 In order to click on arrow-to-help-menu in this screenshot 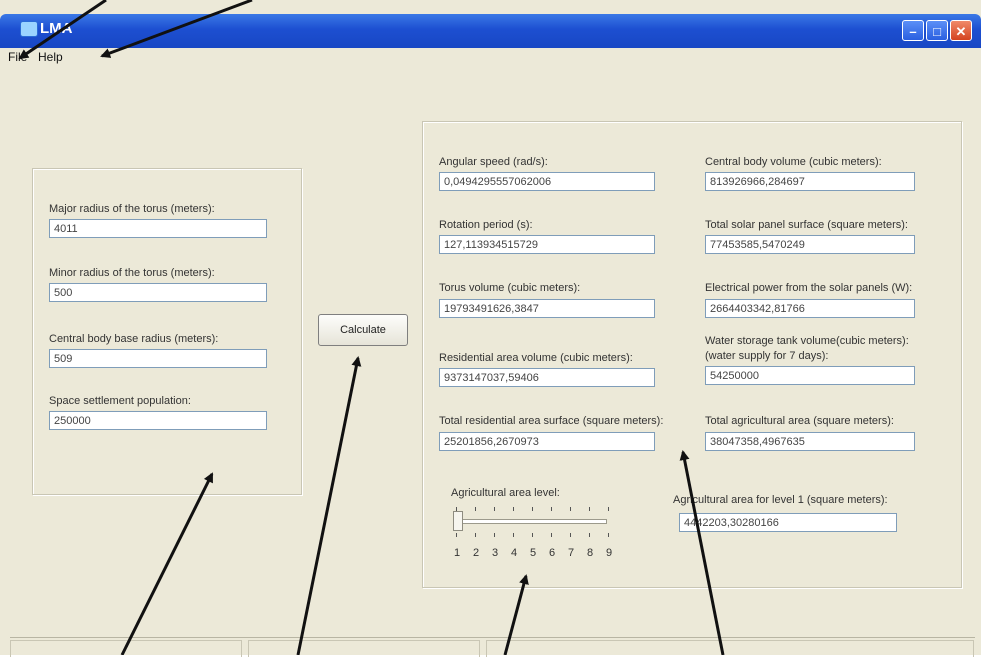, I will do `click(176, 29)`.